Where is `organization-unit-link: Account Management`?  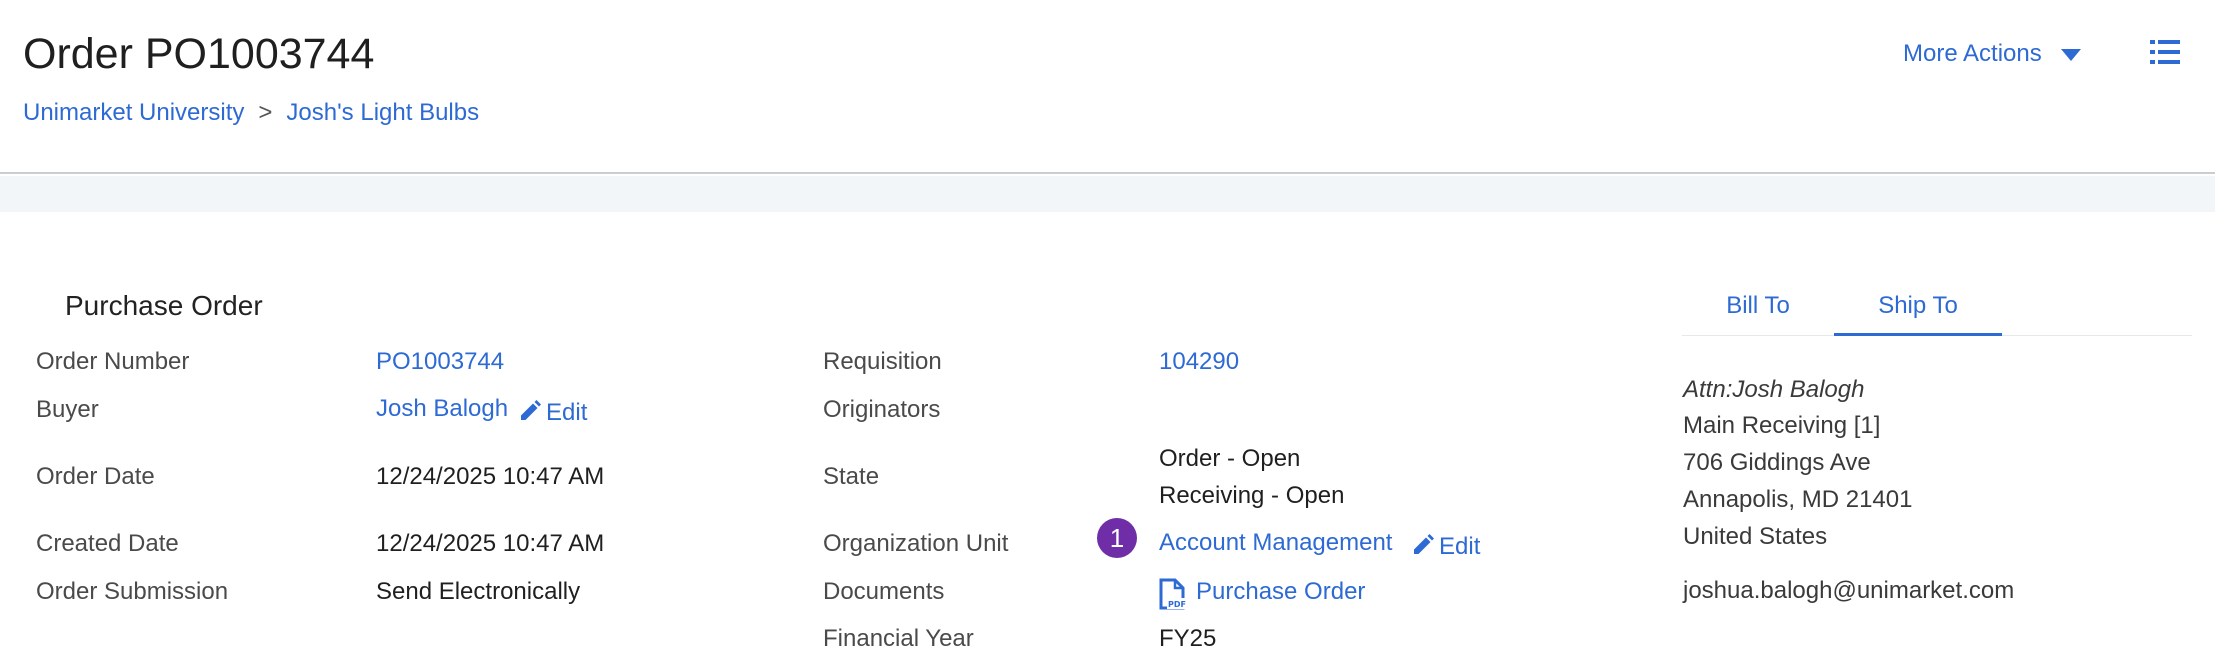 organization-unit-link: Account Management is located at coordinates (1275, 543).